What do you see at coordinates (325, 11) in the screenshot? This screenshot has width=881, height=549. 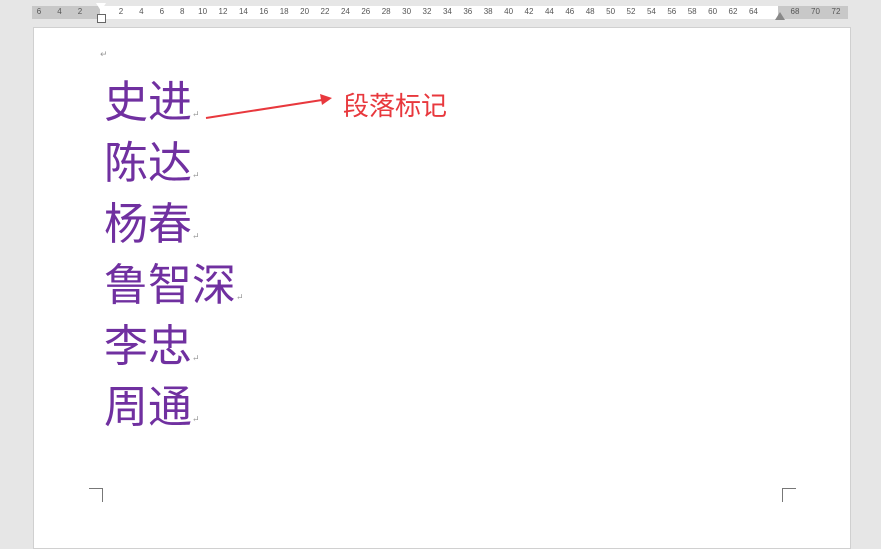 I see `ruler-tick: 22` at bounding box center [325, 11].